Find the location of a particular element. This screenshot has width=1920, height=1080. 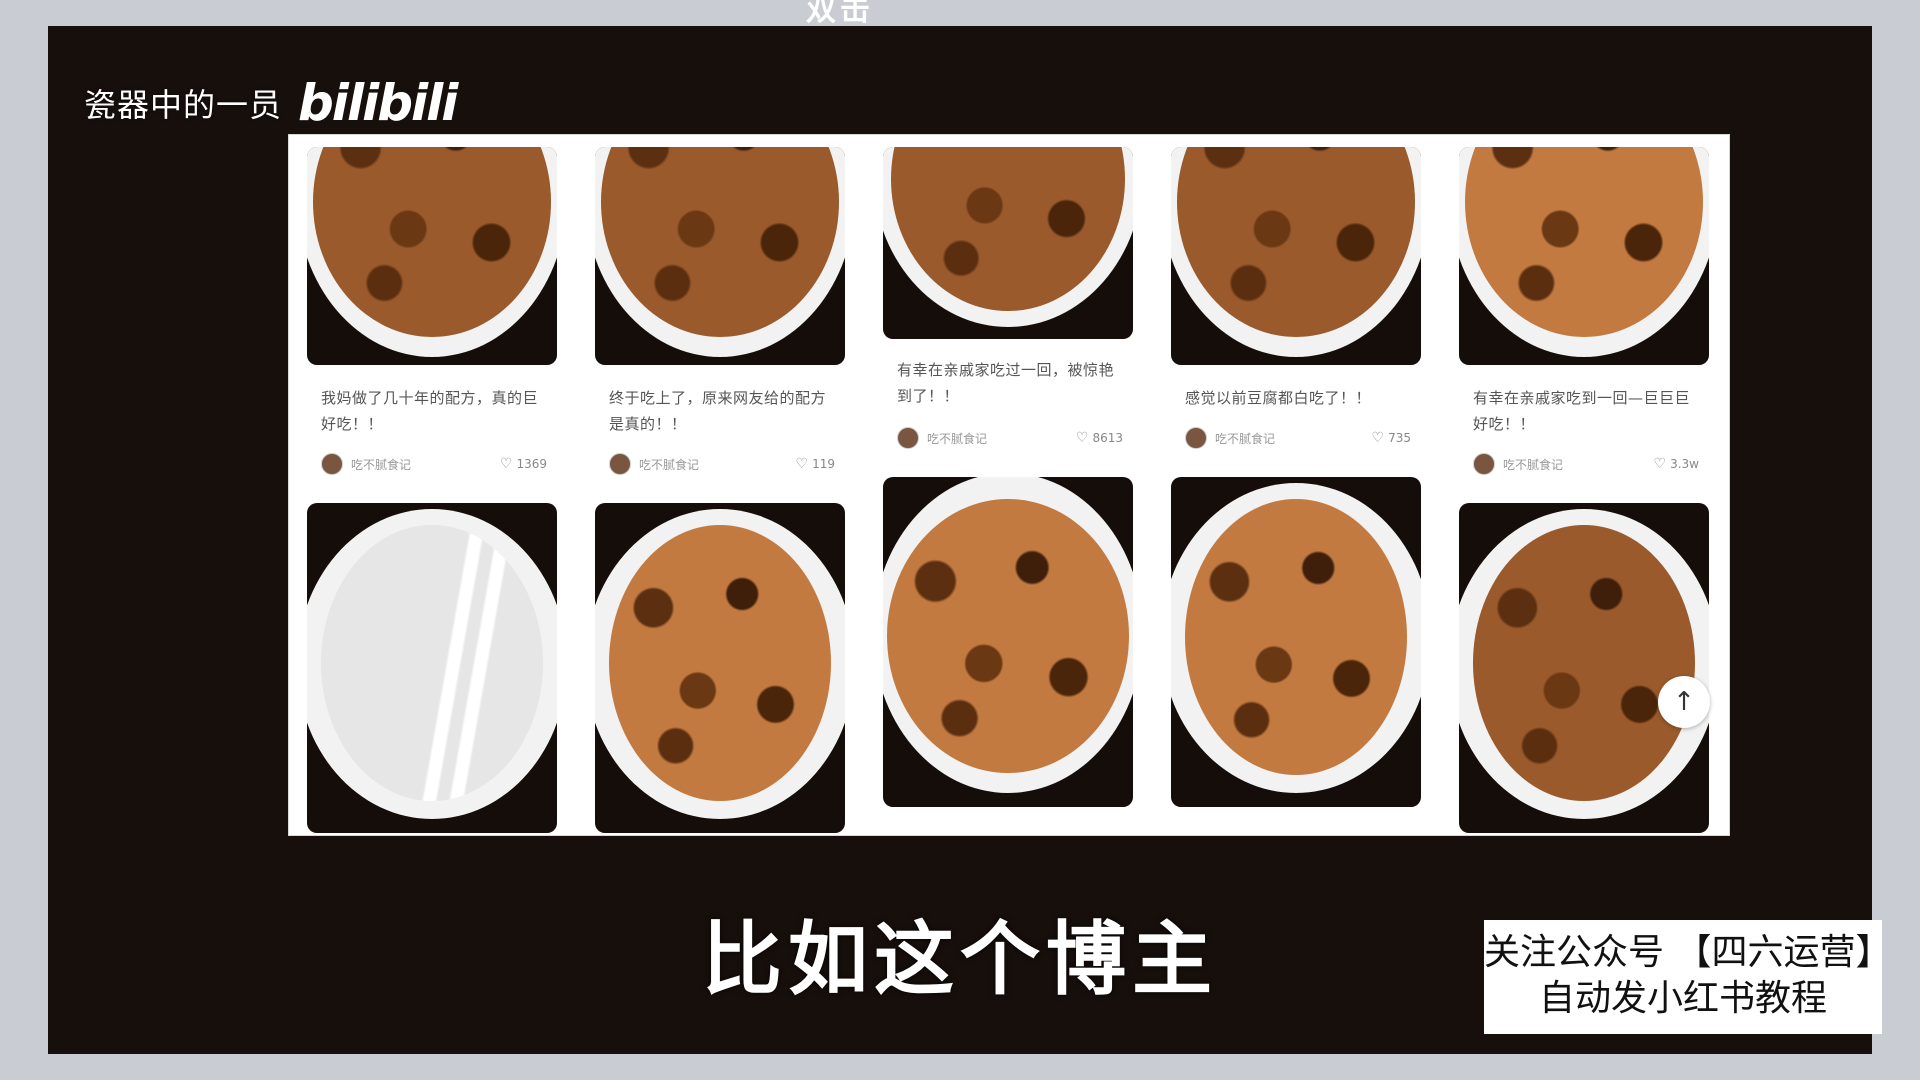

back-to-top-button: ↑ is located at coordinates (1684, 702).